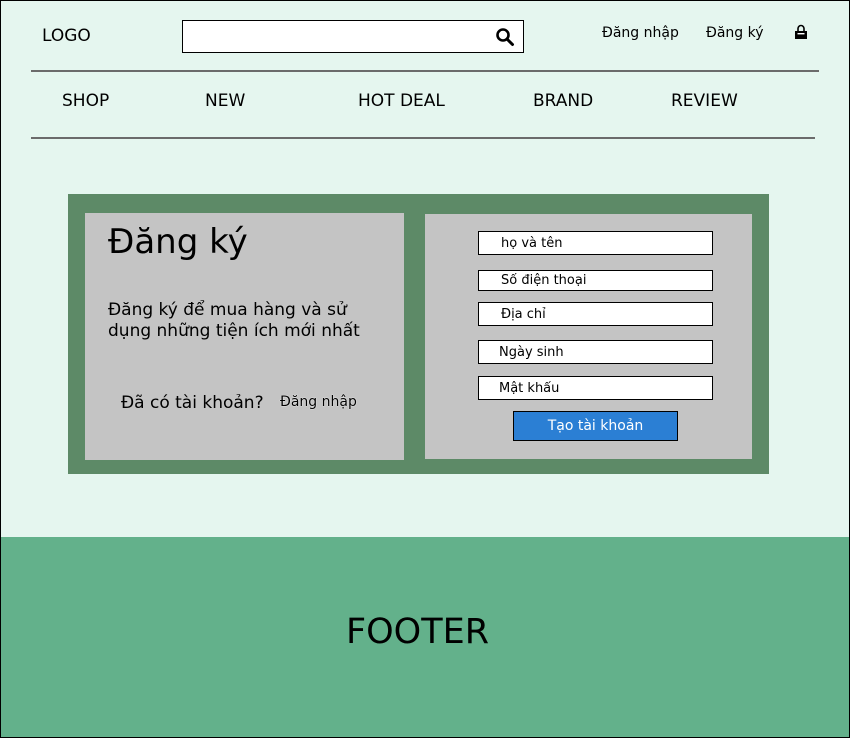 The image size is (850, 738). Describe the element at coordinates (423, 138) in the screenshot. I see `header-divider-bottom` at that location.